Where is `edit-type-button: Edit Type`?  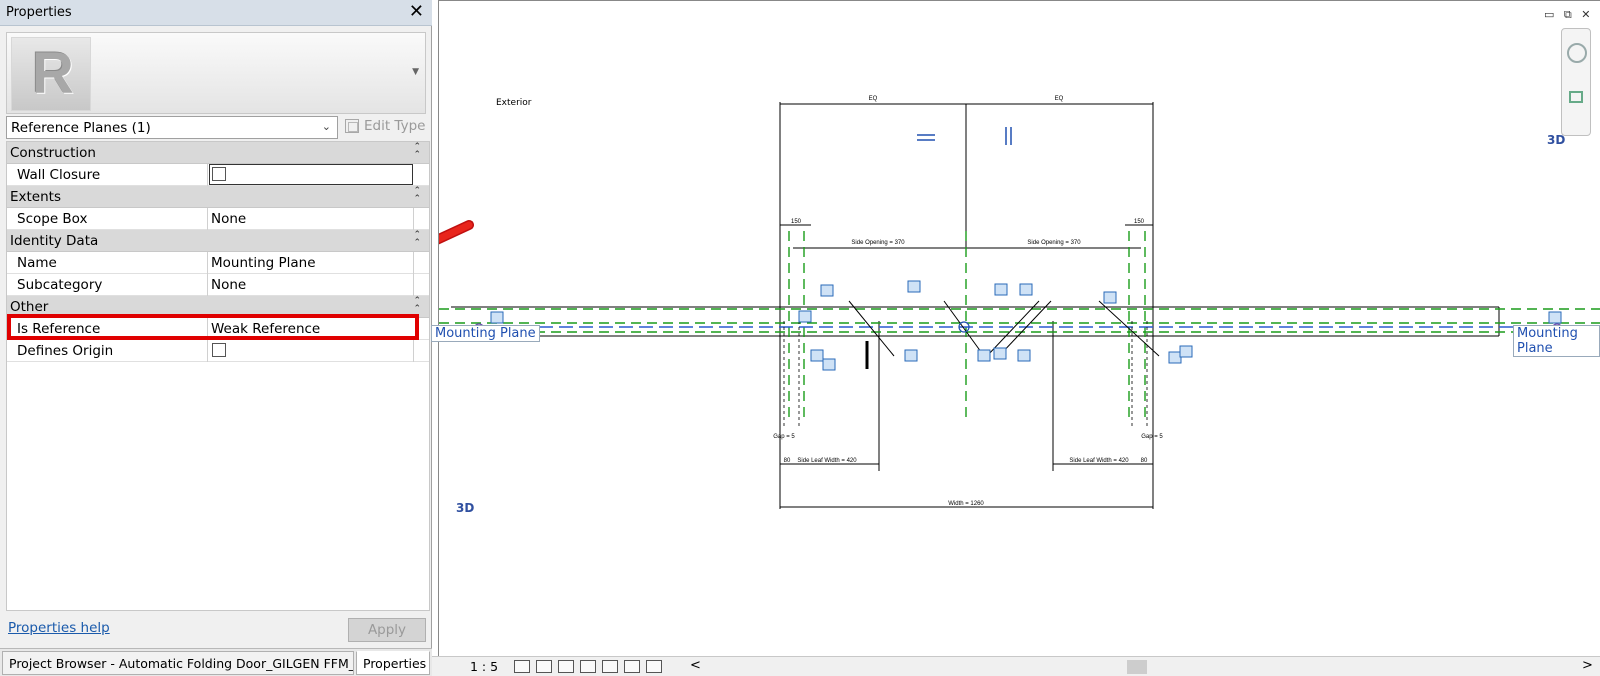
edit-type-button: Edit Type is located at coordinates (385, 127).